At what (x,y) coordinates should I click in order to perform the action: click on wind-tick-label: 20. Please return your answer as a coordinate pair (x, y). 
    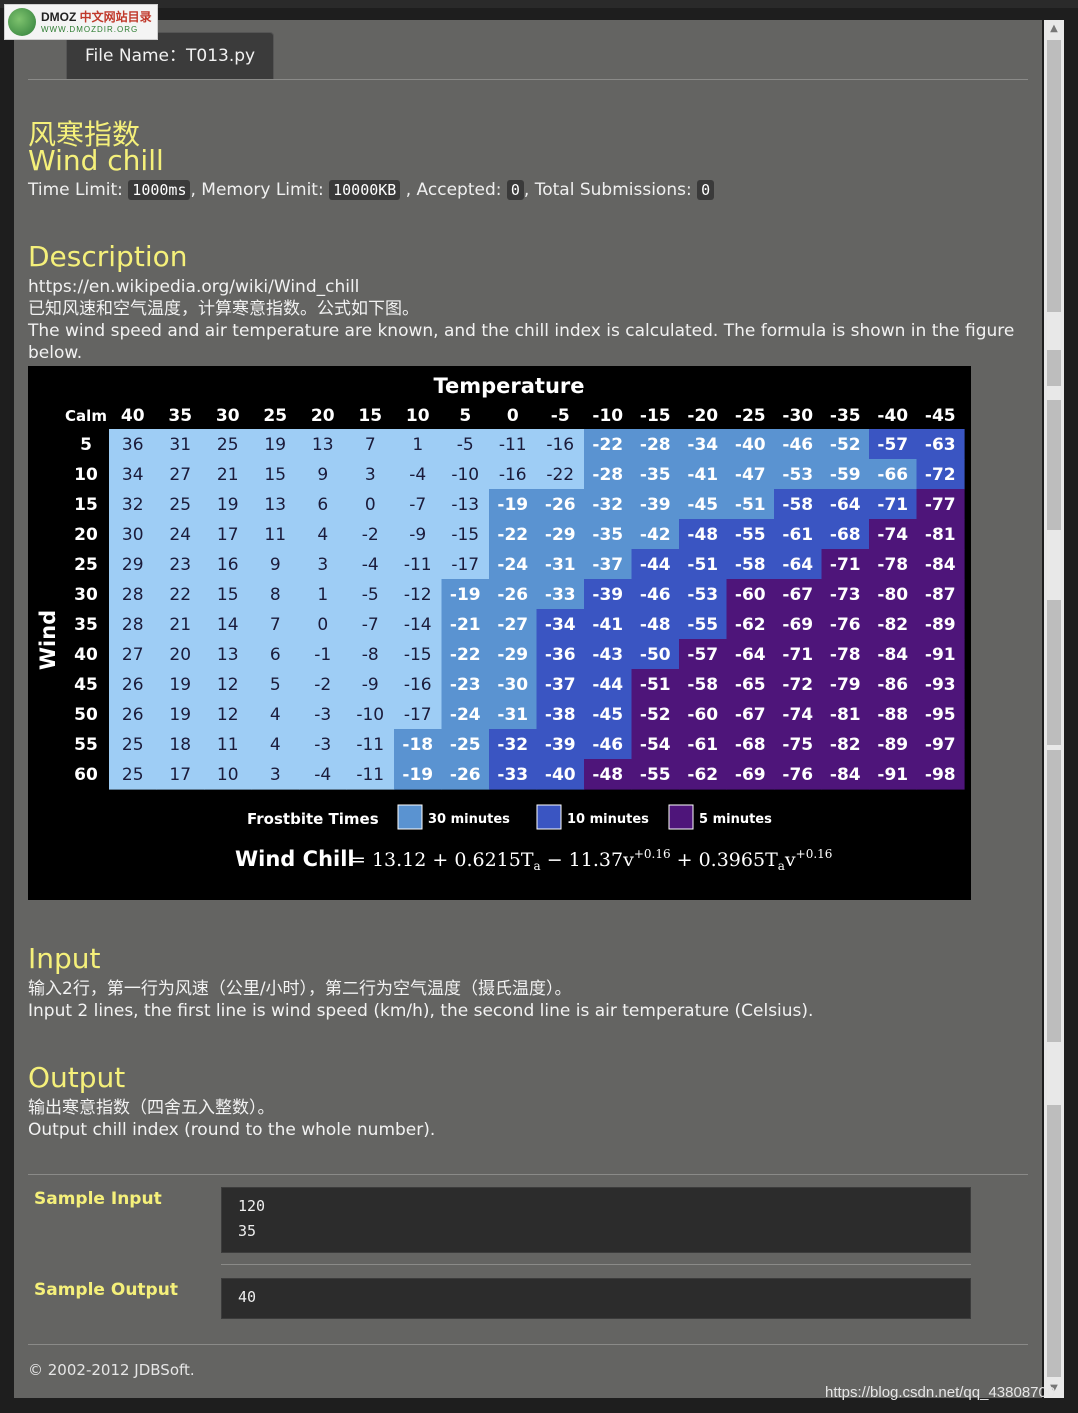
    Looking at the image, I should click on (86, 535).